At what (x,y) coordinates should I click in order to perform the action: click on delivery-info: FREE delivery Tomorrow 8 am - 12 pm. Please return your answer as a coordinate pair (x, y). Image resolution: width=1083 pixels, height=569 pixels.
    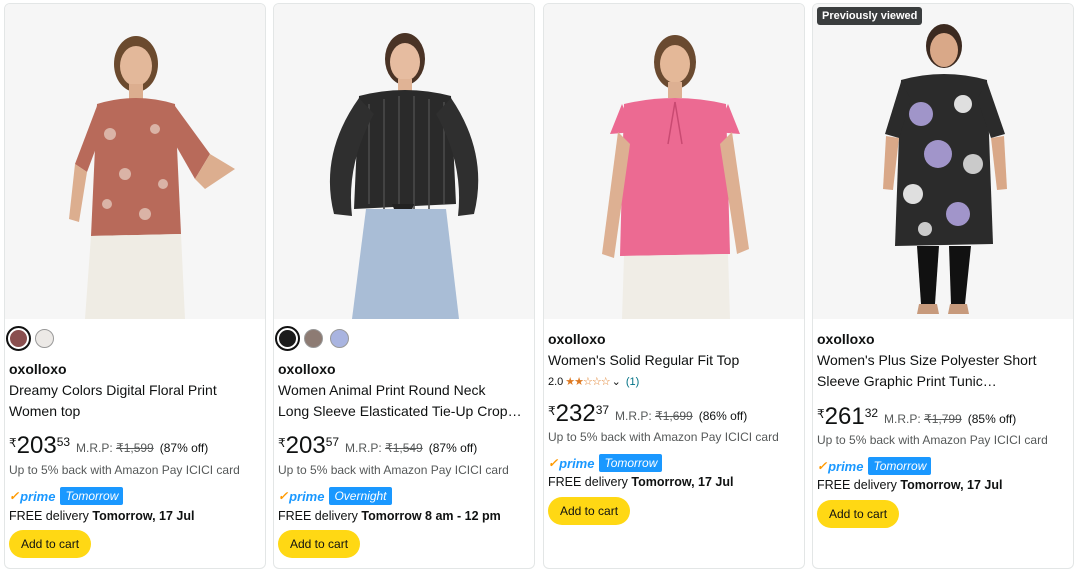
    Looking at the image, I should click on (389, 516).